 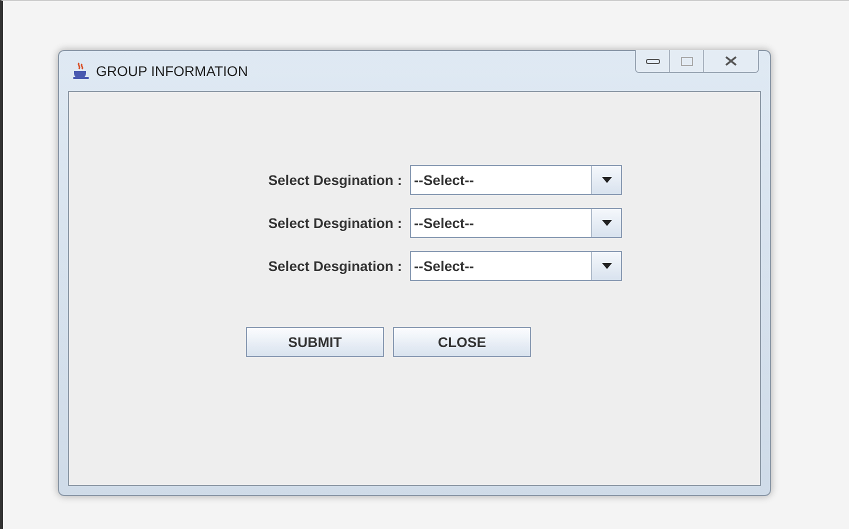 What do you see at coordinates (172, 71) in the screenshot?
I see `window-title: GROUP INFORMATION` at bounding box center [172, 71].